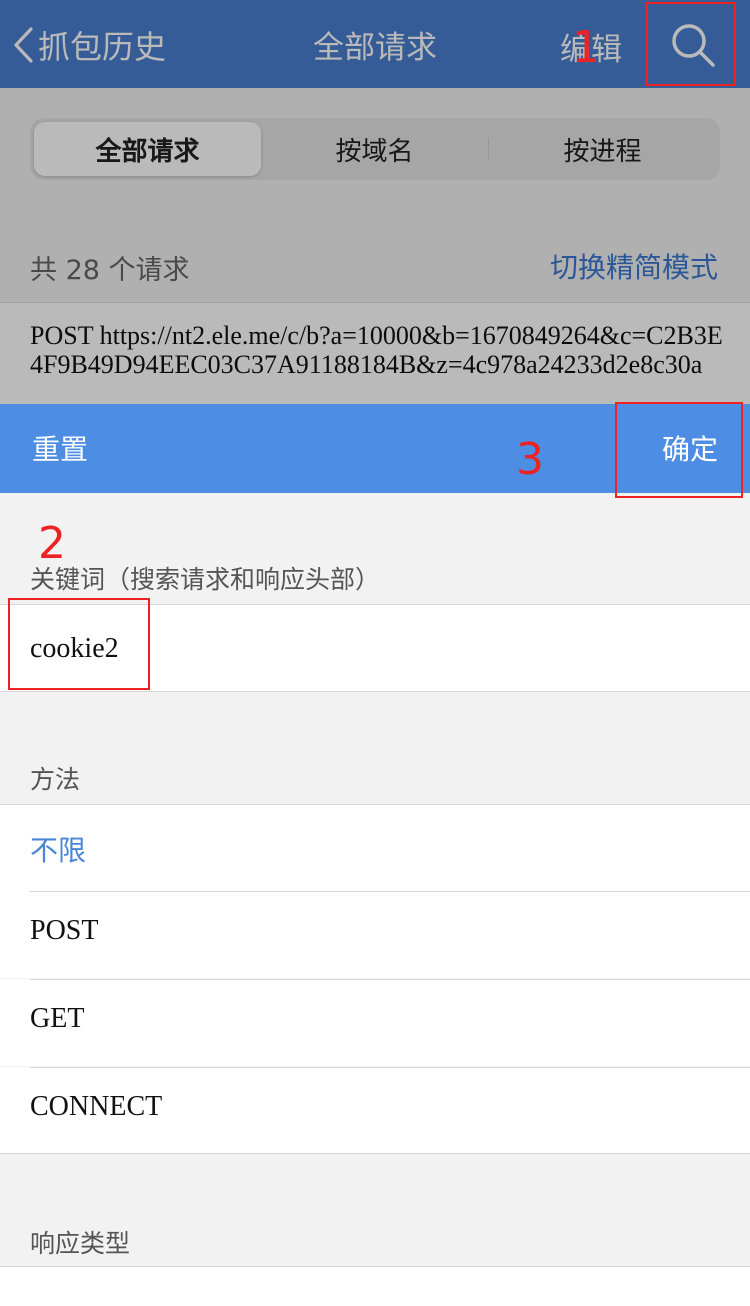 This screenshot has height=1306, width=750. I want to click on method-section-label: 方法, so click(55, 779).